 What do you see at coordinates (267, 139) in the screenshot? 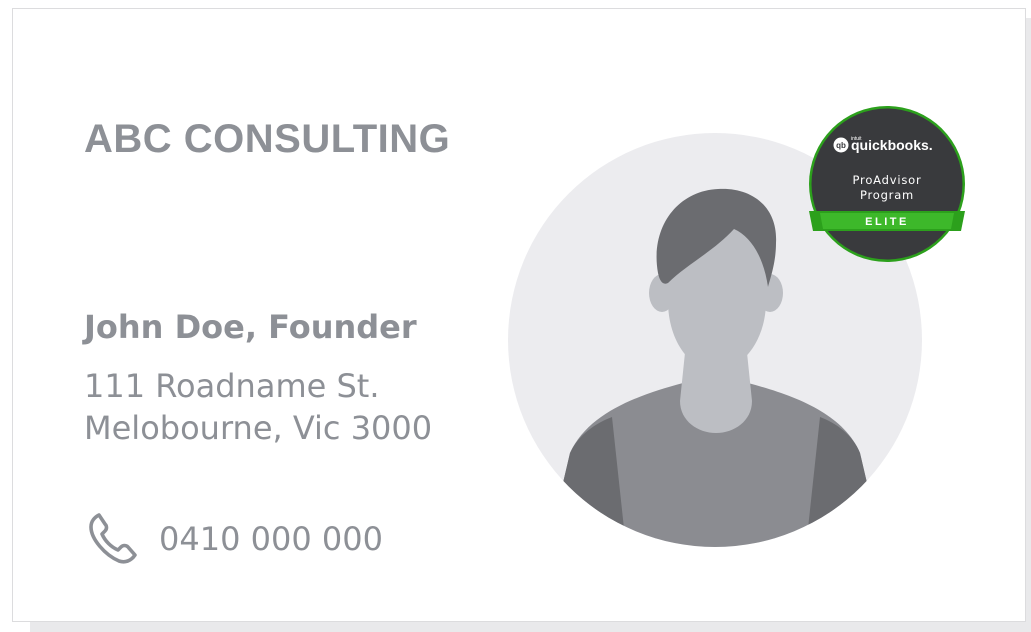
I see `company-name: ABC CONSULTING` at bounding box center [267, 139].